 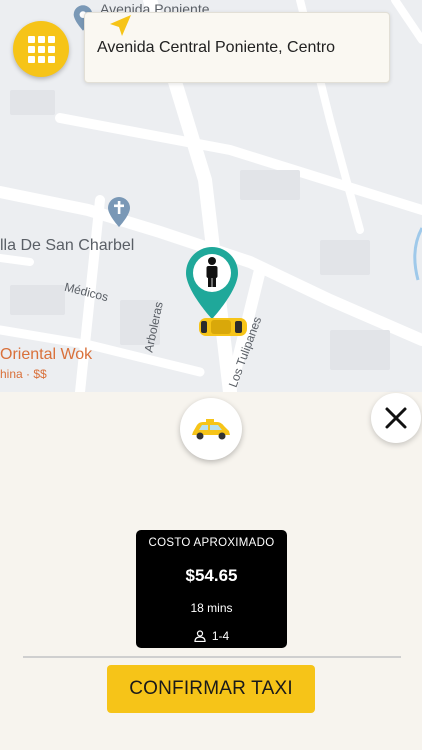 What do you see at coordinates (46, 354) in the screenshot?
I see `map-label-restaurant: Oriental Wok` at bounding box center [46, 354].